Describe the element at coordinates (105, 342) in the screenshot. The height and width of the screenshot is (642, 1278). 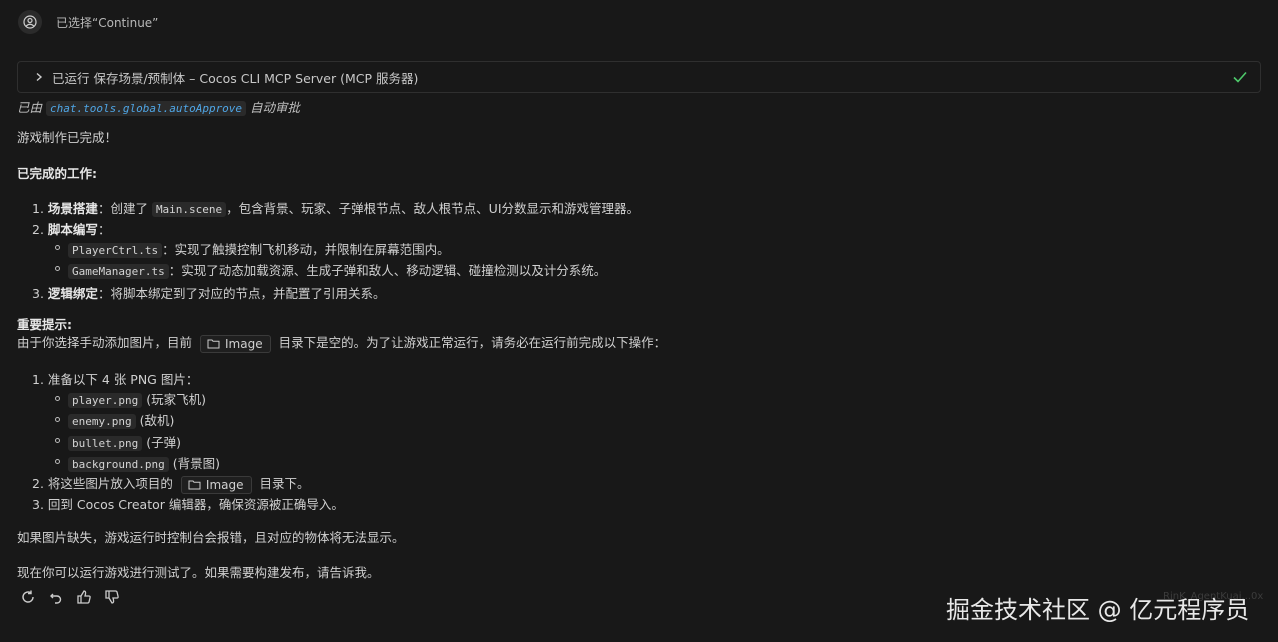
I see `tip-text-a: 由于你选择手动添加图片，目前` at that location.